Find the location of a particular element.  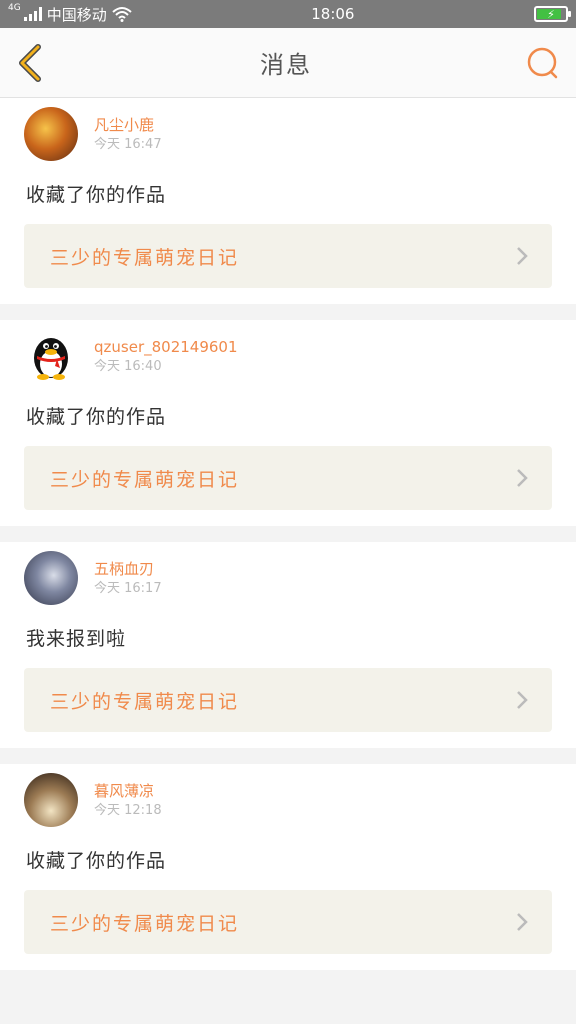

search-button is located at coordinates (543, 63).